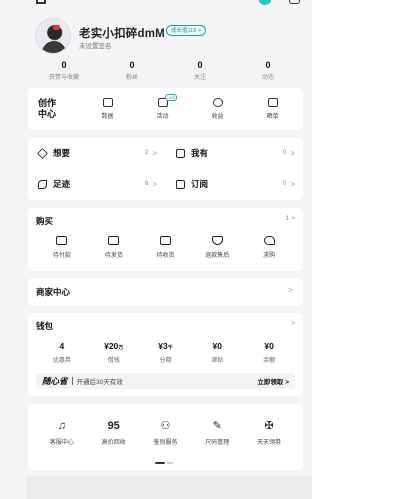 This screenshot has width=400, height=499. Describe the element at coordinates (61, 443) in the screenshot. I see `service-label: 客服中心` at that location.